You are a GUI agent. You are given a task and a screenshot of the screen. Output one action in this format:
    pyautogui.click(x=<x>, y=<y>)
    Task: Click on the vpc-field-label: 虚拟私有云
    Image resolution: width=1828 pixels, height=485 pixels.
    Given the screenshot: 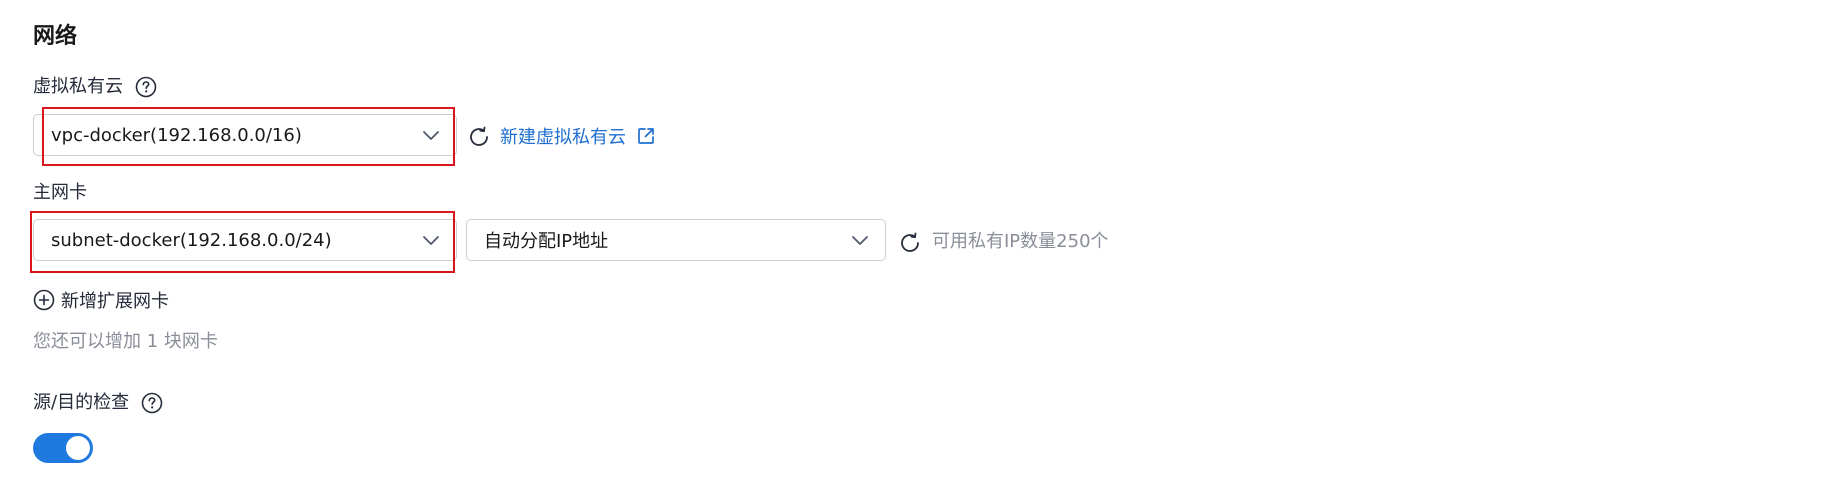 What is the action you would take?
    pyautogui.click(x=95, y=87)
    